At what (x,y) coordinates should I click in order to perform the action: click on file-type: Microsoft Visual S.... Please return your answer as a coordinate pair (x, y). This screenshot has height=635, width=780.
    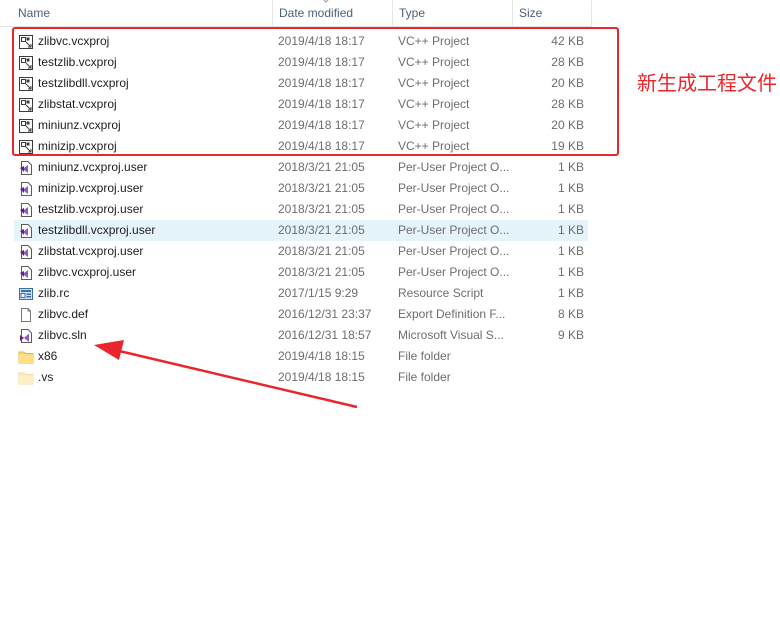
    Looking at the image, I should click on (451, 335).